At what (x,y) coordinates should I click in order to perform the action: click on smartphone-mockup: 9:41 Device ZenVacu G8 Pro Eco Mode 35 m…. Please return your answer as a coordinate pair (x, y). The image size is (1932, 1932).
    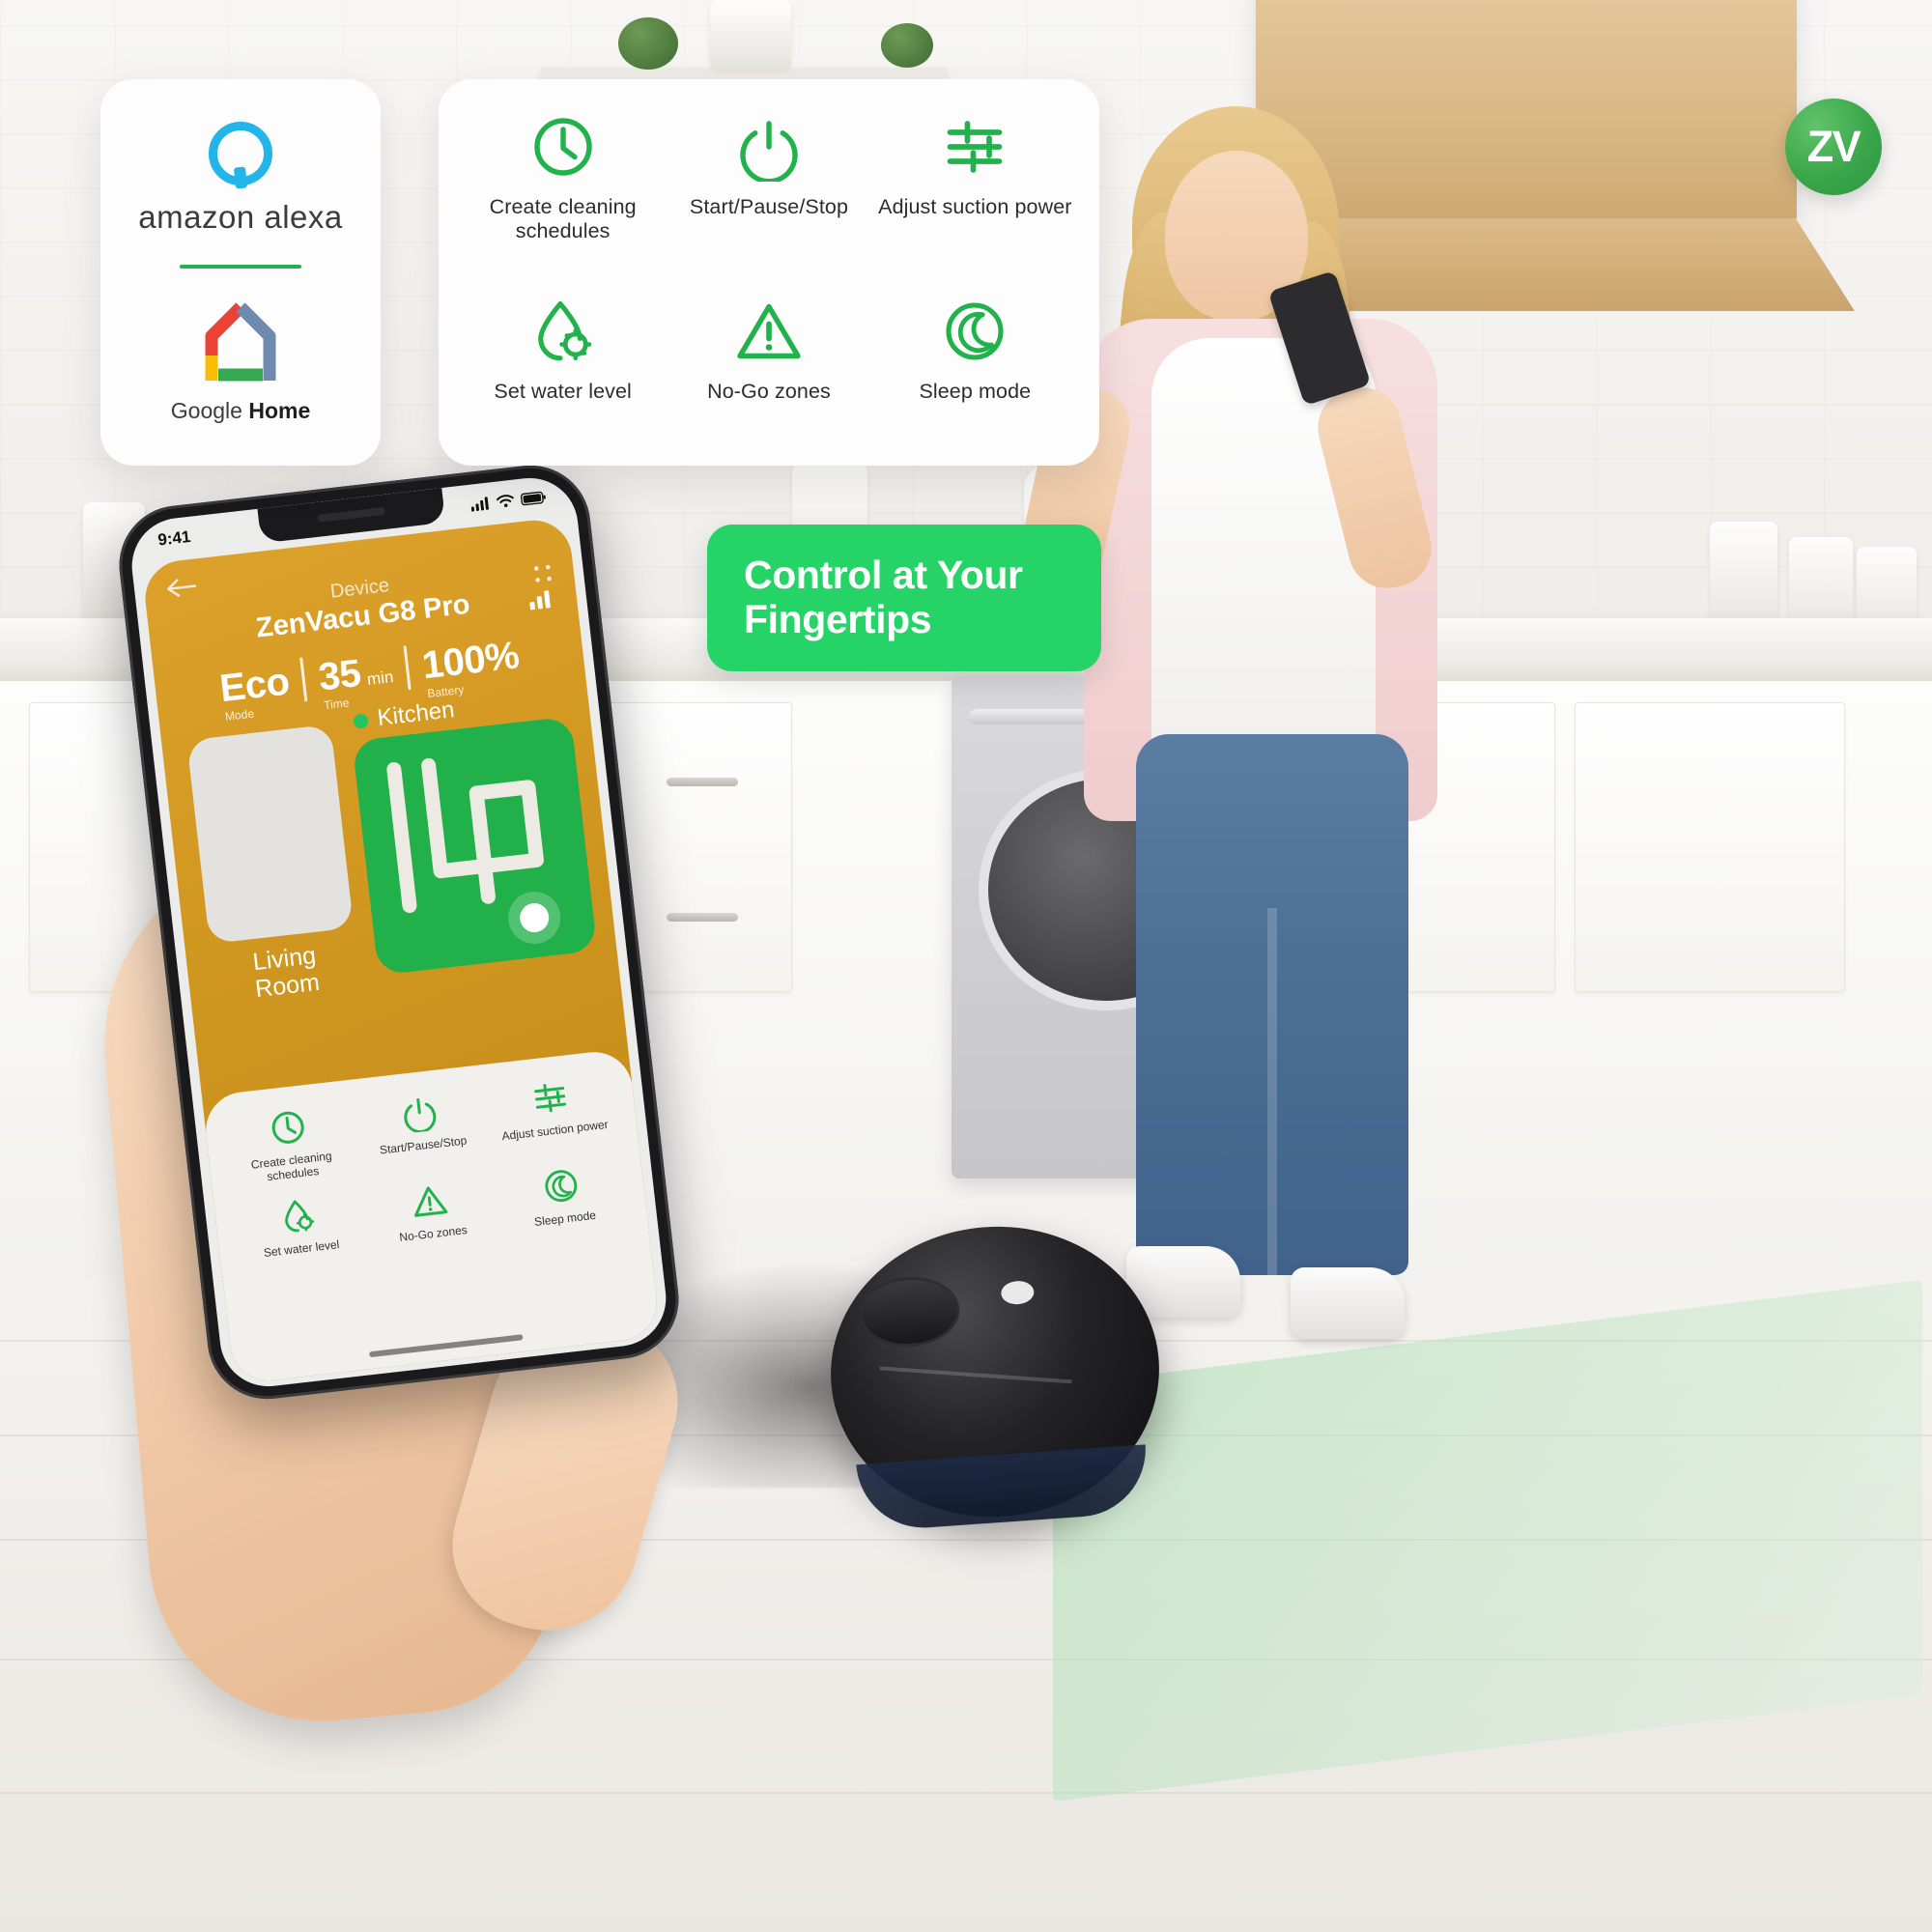
    Looking at the image, I should click on (399, 932).